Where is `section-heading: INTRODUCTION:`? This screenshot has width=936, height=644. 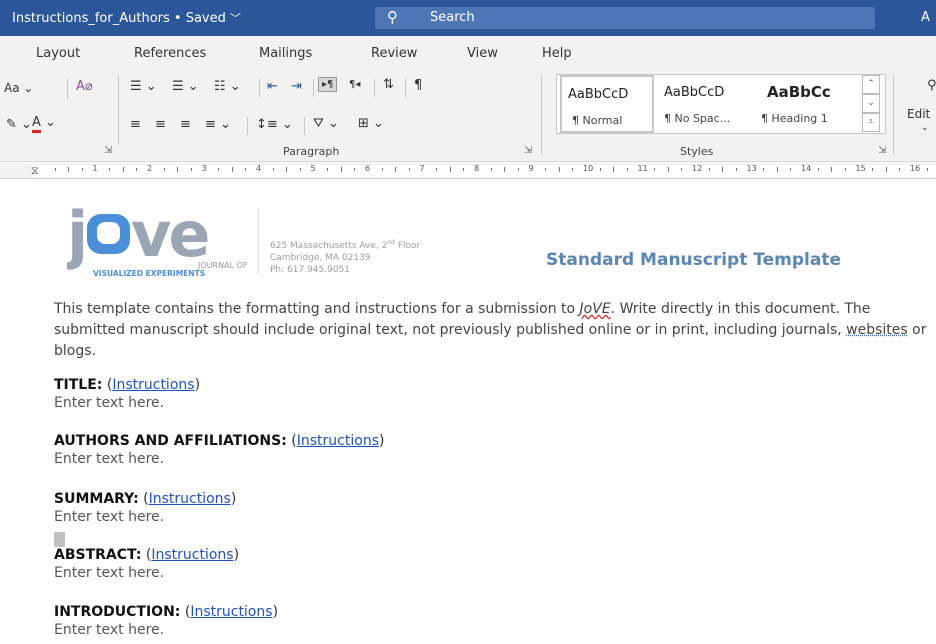 section-heading: INTRODUCTION: is located at coordinates (117, 612).